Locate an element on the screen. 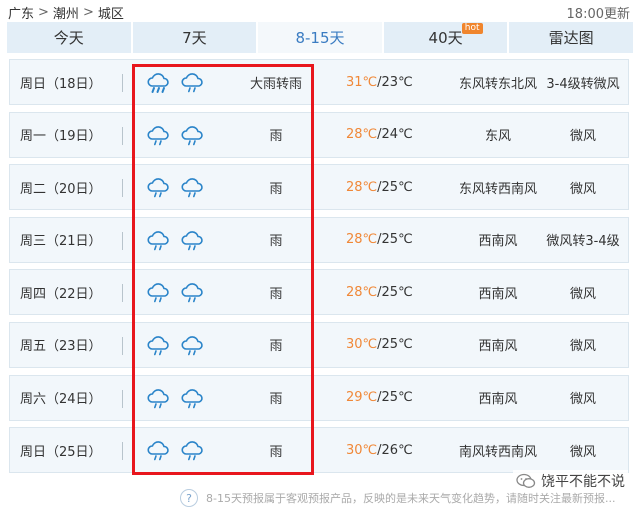  hot-badge: hot is located at coordinates (472, 28).